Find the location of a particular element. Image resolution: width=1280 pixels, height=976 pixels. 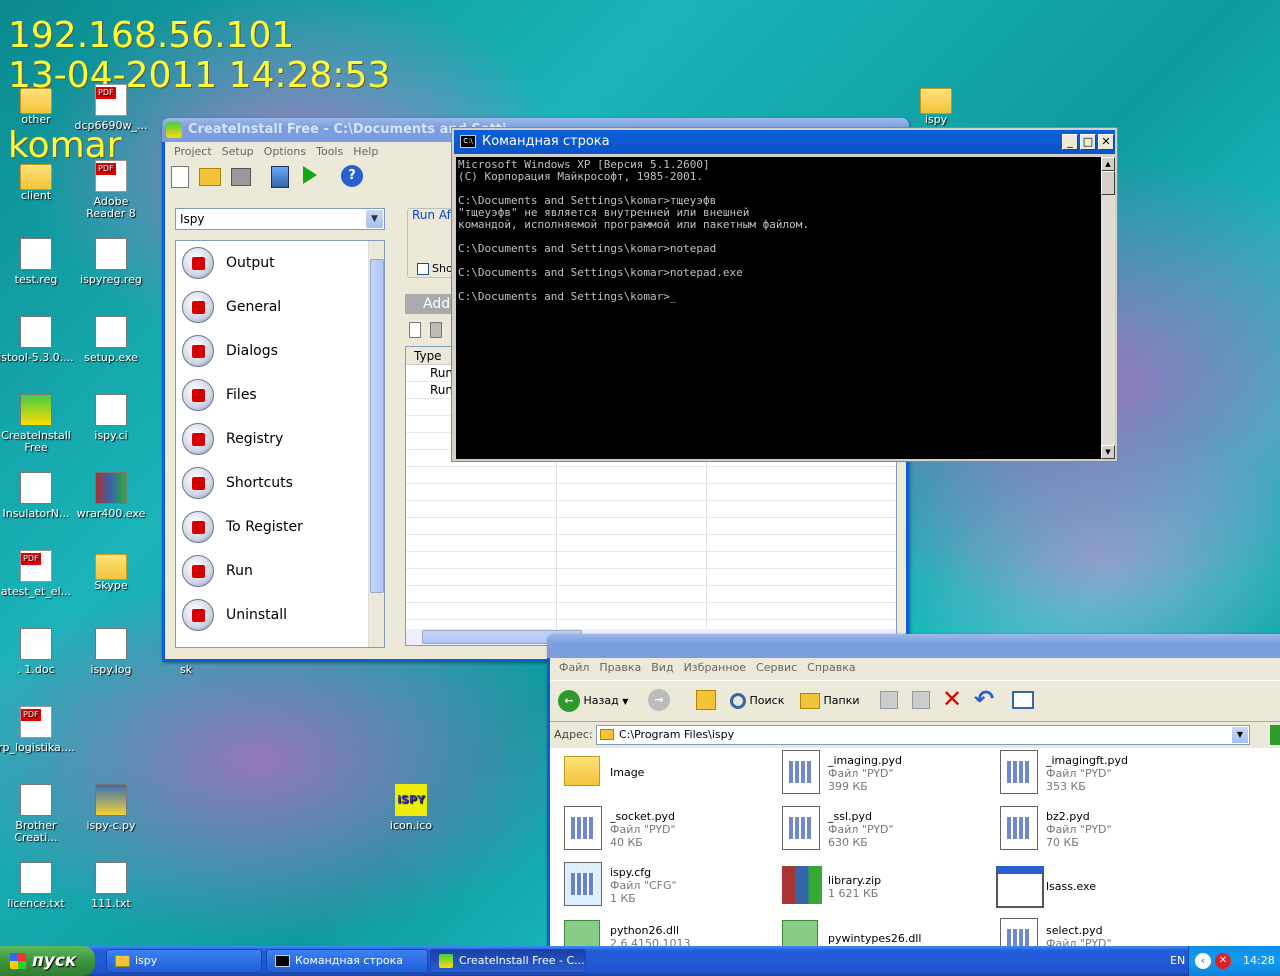

menu-help: Help is located at coordinates (365, 151).